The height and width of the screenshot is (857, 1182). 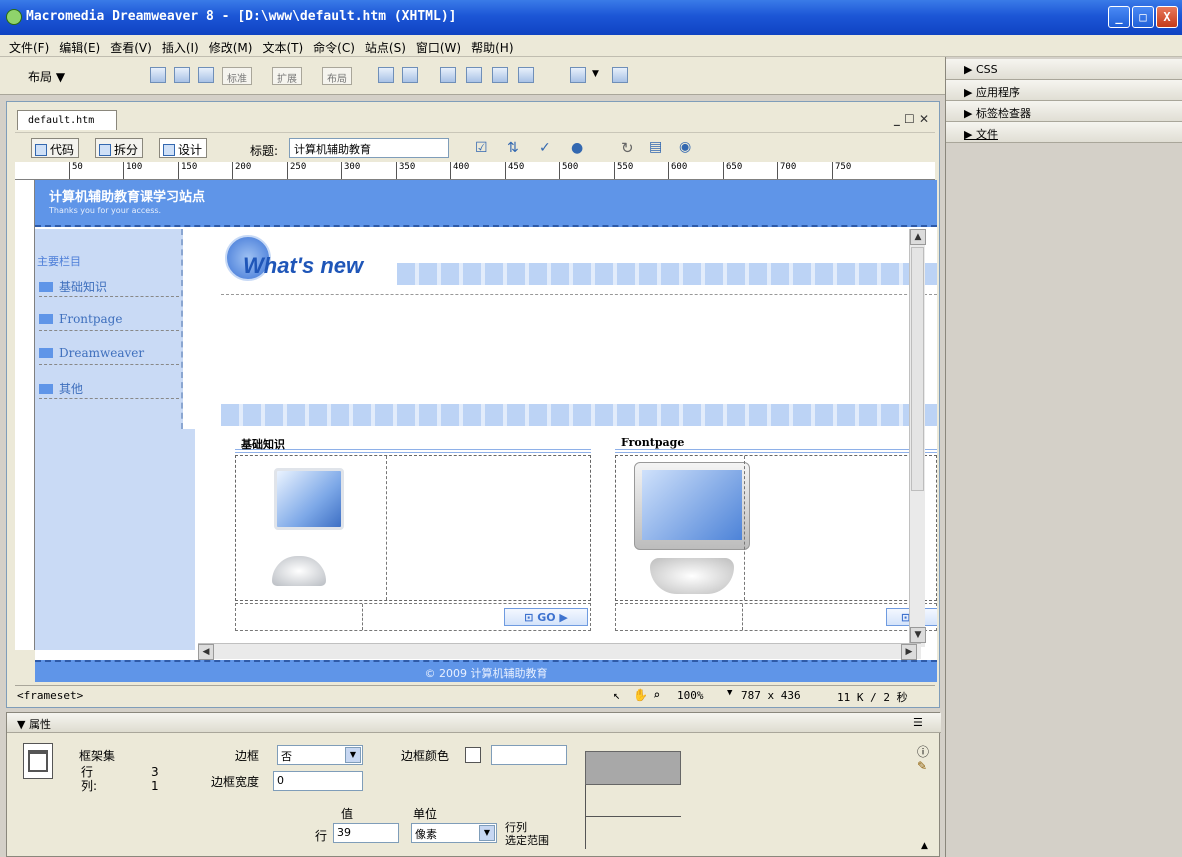 What do you see at coordinates (909, 652) in the screenshot?
I see `scroll-right-icon: ▶` at bounding box center [909, 652].